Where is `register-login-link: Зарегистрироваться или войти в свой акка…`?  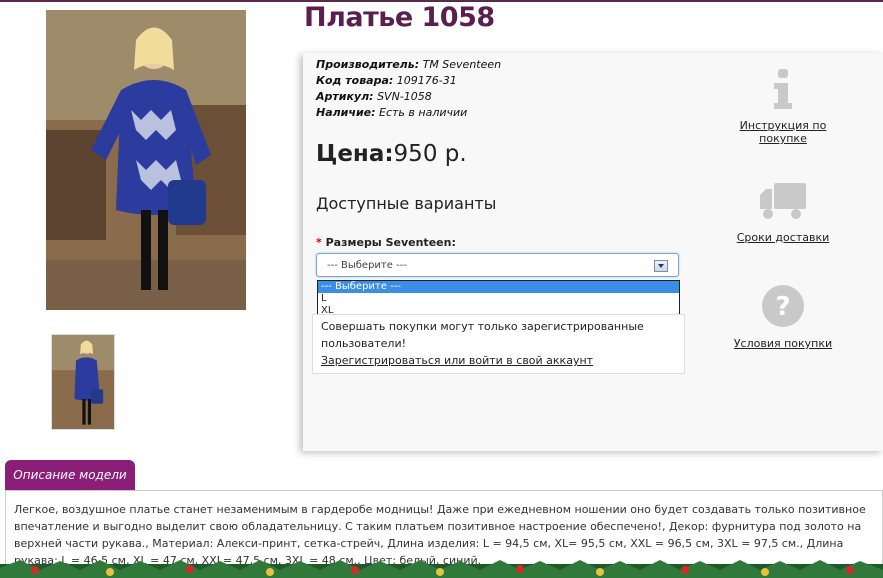
register-login-link: Зарегистрироваться или войти в свой акка… is located at coordinates (457, 360).